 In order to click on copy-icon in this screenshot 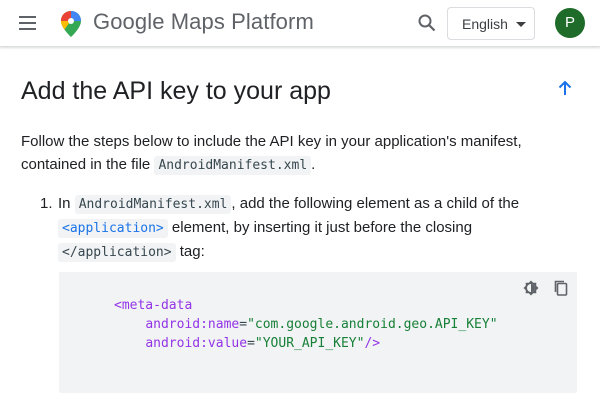, I will do `click(561, 288)`.